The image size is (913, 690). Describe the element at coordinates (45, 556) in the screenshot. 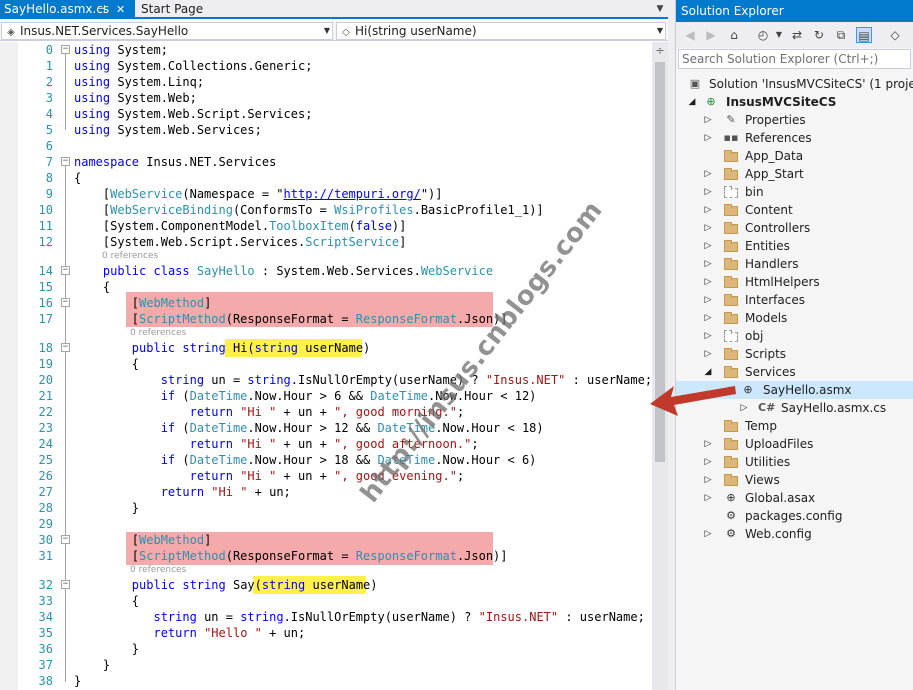

I see `line-number: 31` at that location.